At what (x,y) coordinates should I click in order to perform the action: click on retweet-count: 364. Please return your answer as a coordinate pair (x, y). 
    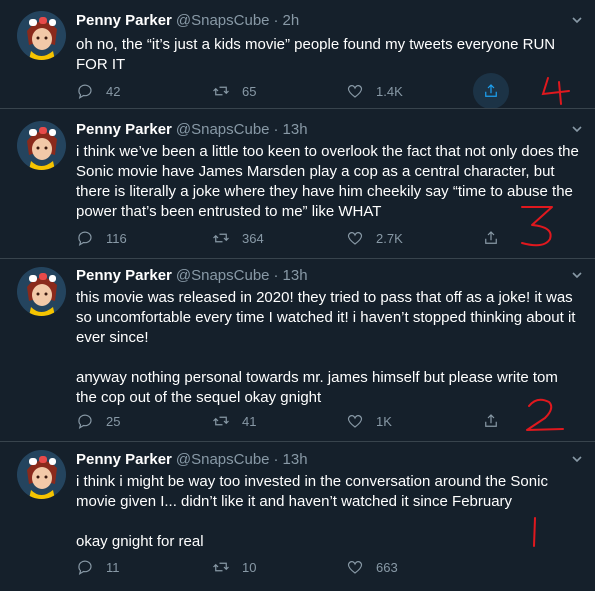
    Looking at the image, I should click on (253, 238).